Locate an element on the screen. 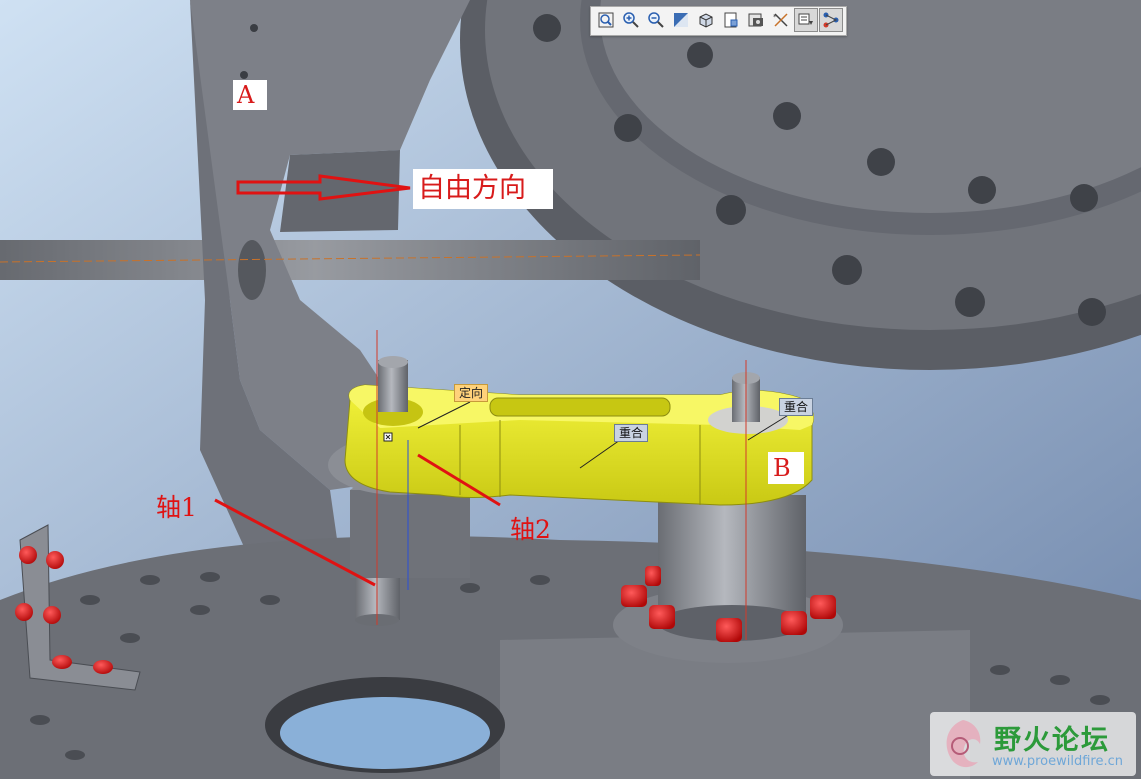 The image size is (1141, 779). label-free-direction: 自由方向 is located at coordinates (483, 189).